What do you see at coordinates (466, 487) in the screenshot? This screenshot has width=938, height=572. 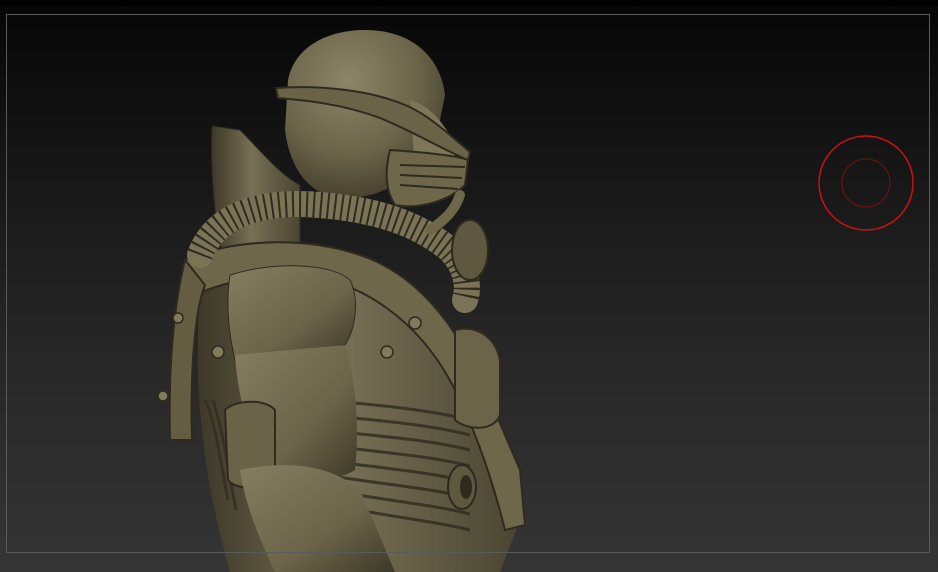 I see `hip-valve-core` at bounding box center [466, 487].